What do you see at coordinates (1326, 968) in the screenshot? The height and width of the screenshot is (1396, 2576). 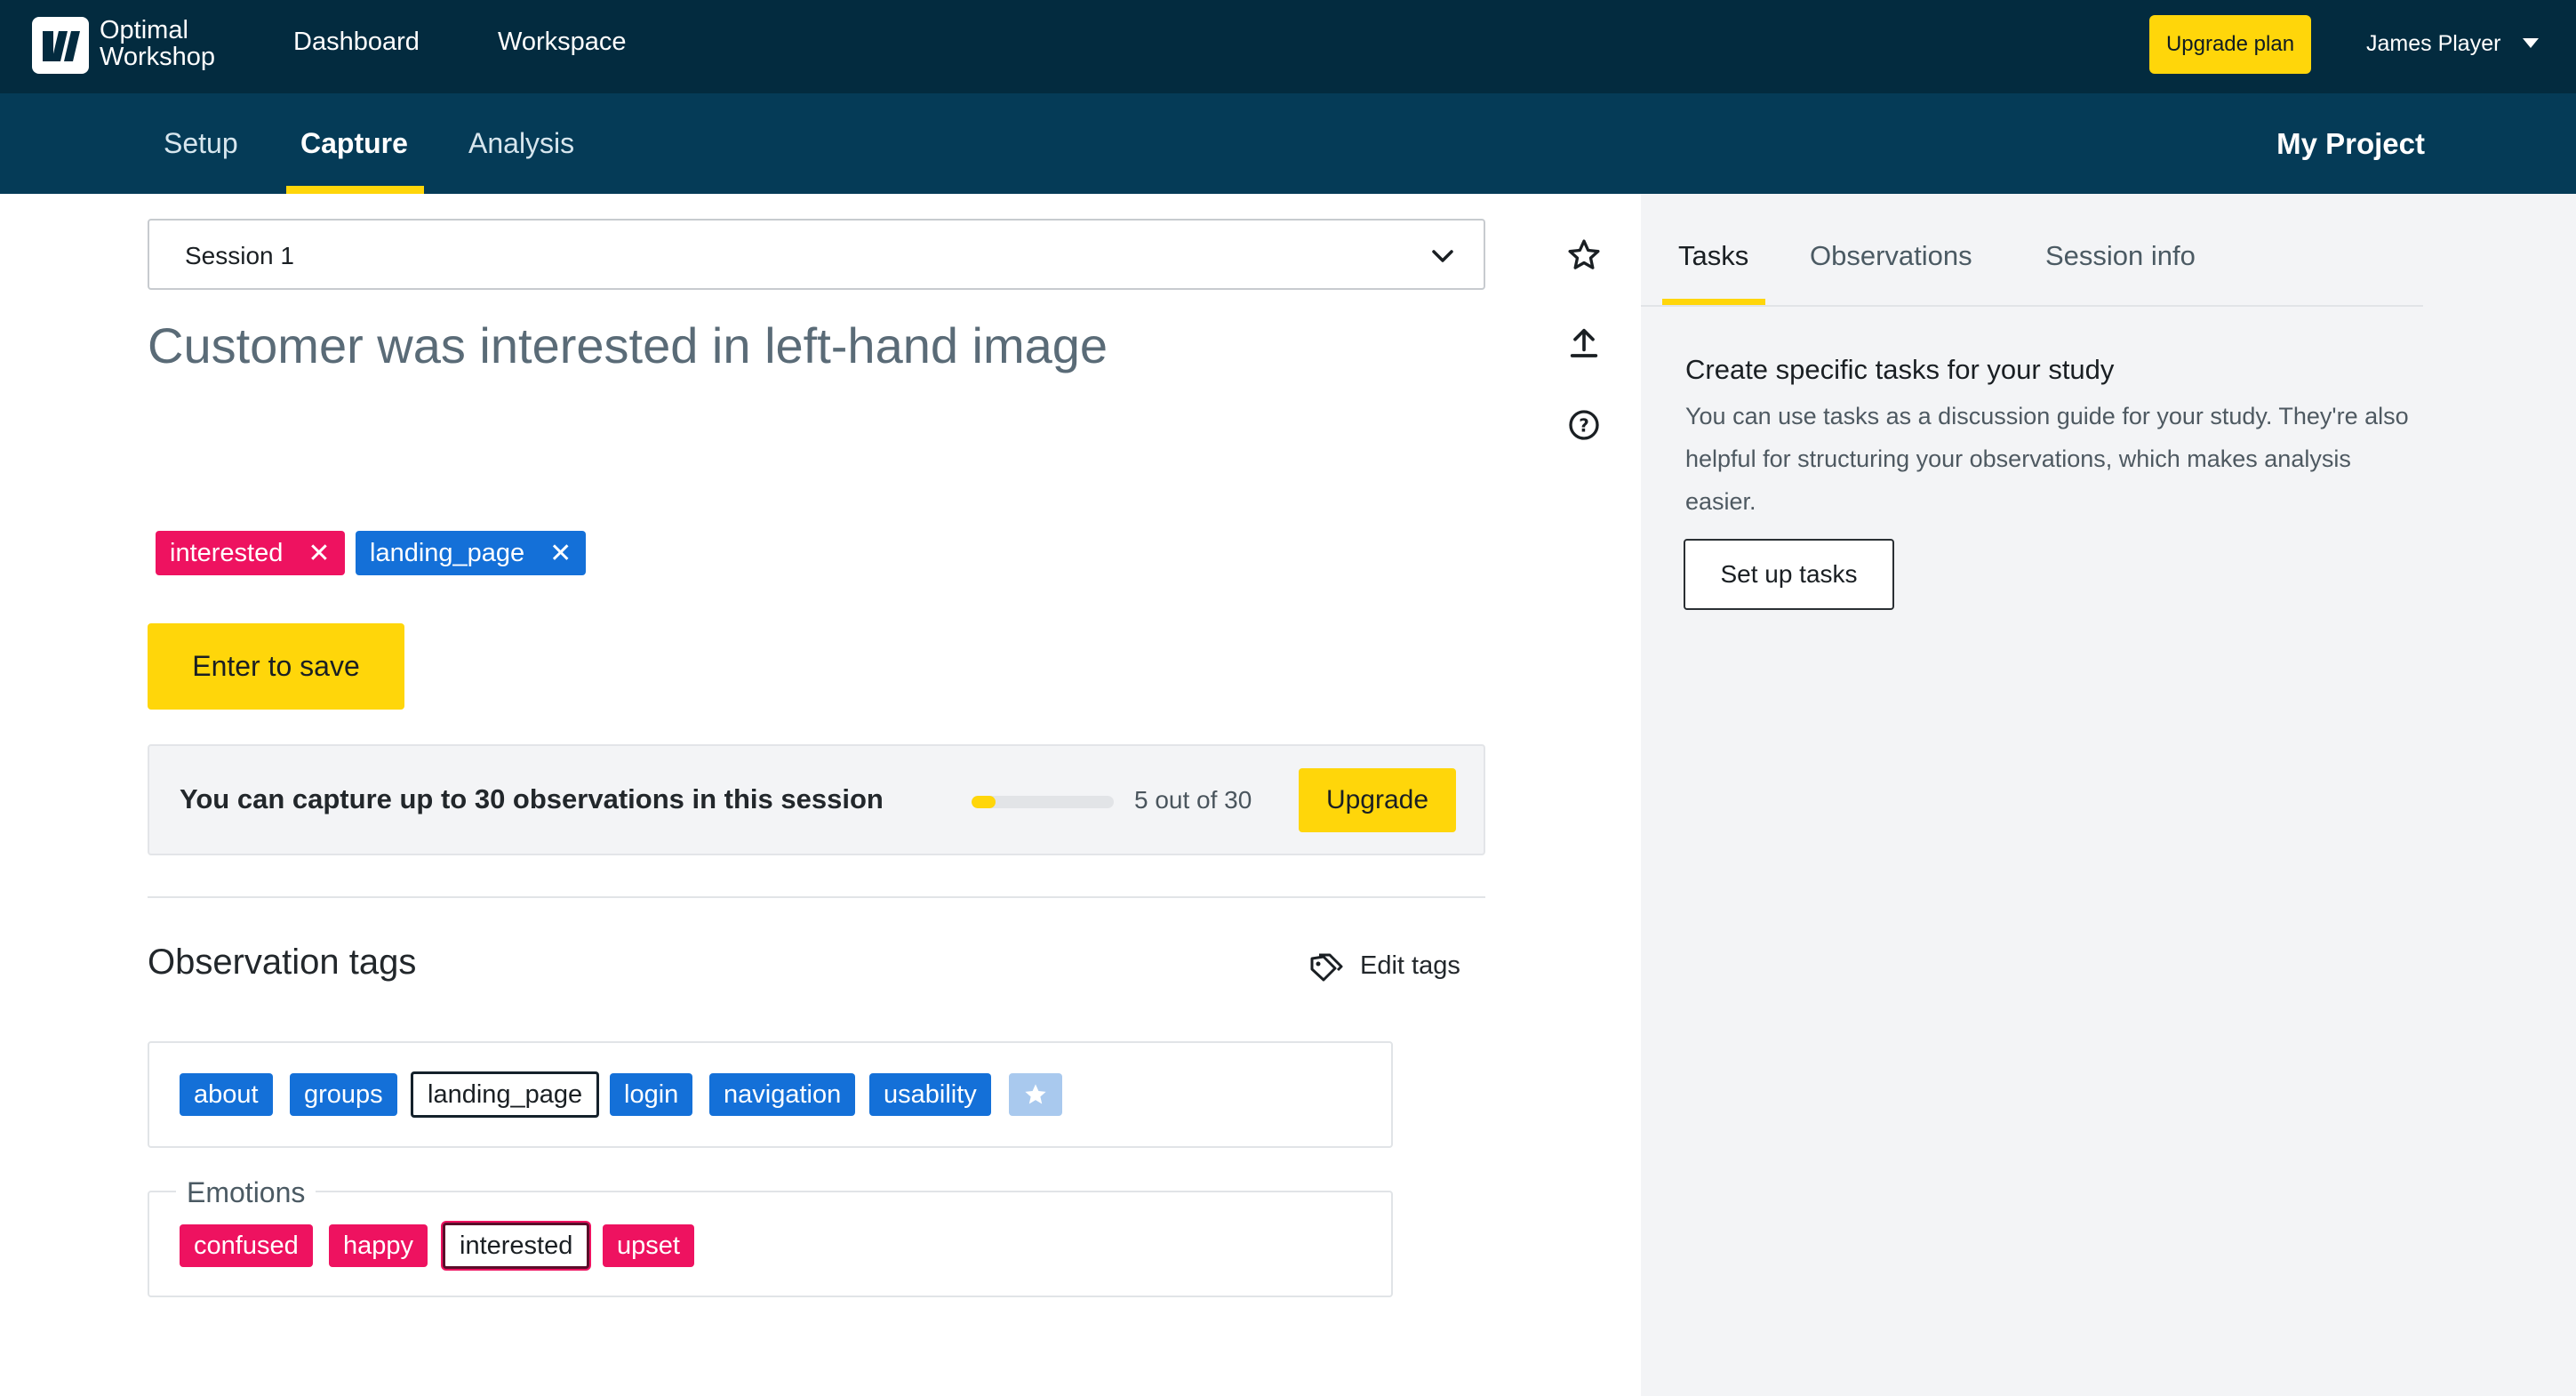 I see `tag-icon` at bounding box center [1326, 968].